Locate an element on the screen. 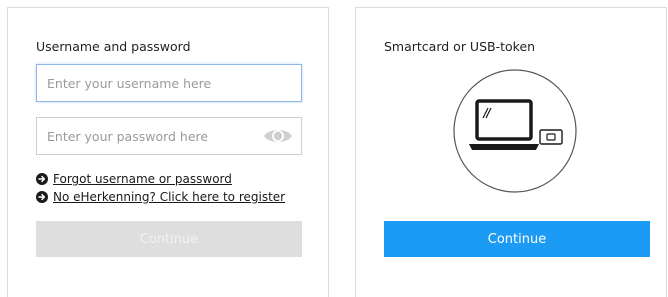 The width and height of the screenshot is (668, 297). laptop-with-smartcard-icon is located at coordinates (515, 131).